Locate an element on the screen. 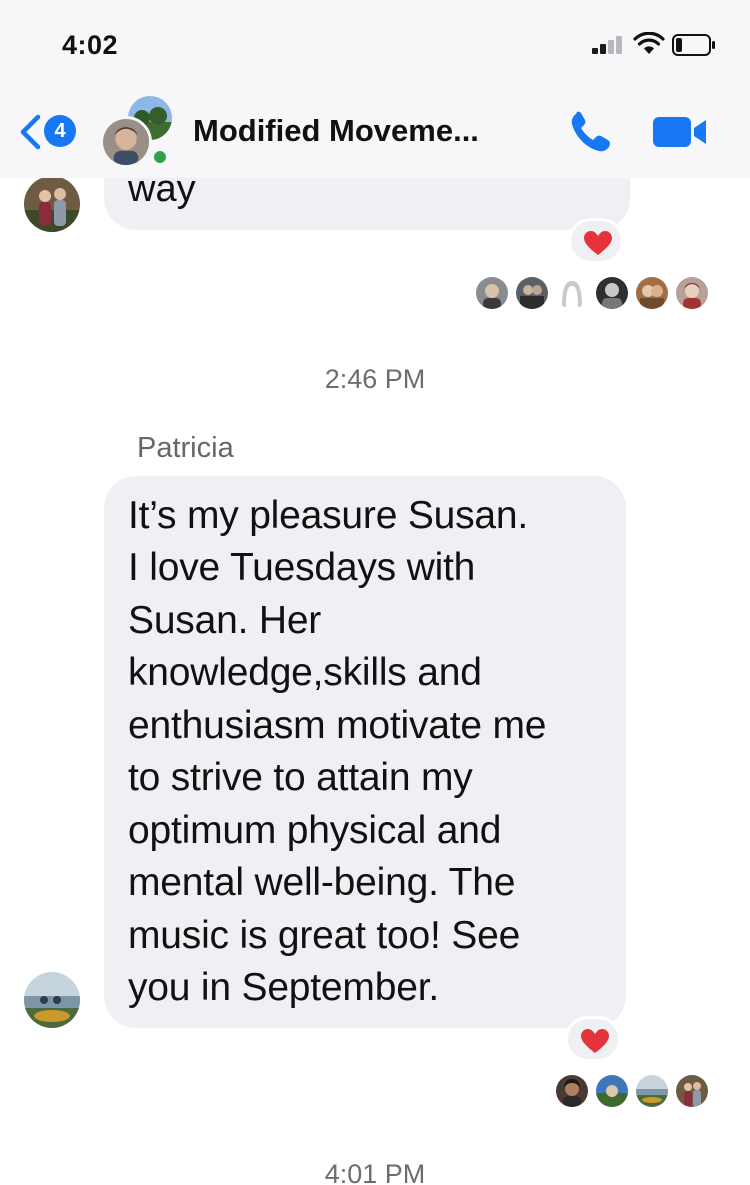 The width and height of the screenshot is (750, 1185). video-camera-icon is located at coordinates (679, 132).